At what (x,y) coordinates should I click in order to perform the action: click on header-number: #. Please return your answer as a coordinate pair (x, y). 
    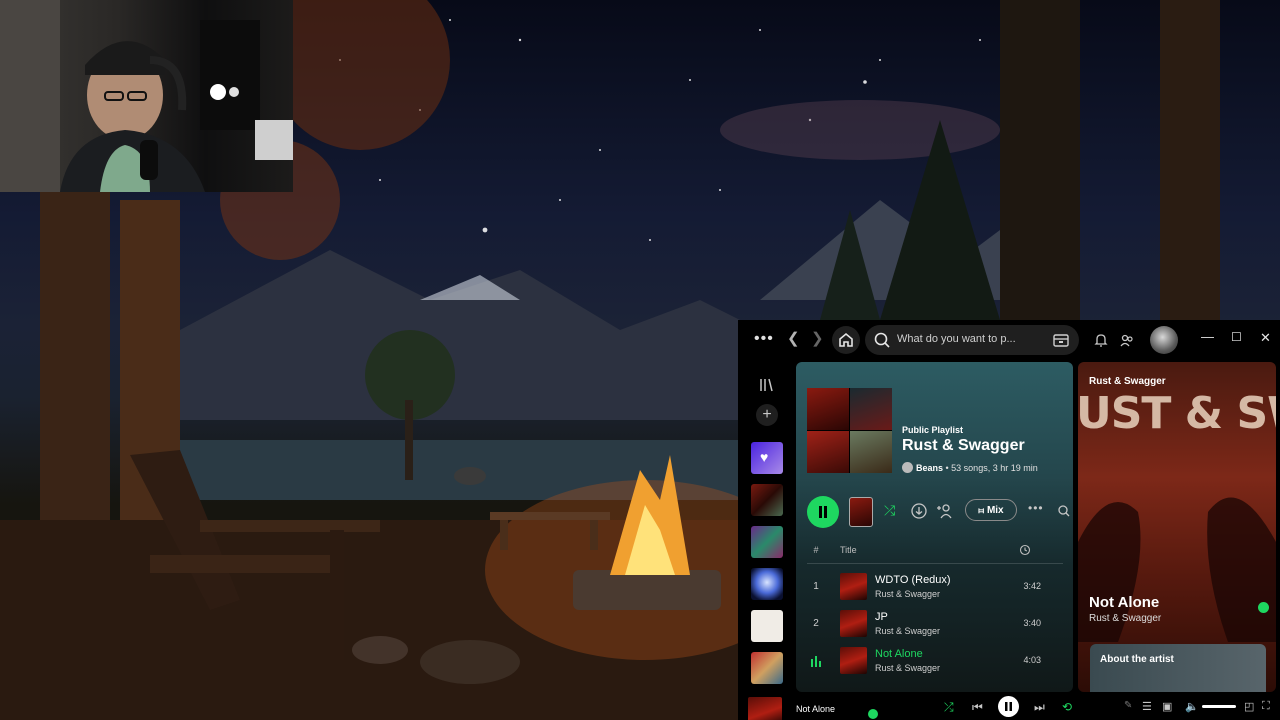
    Looking at the image, I should click on (816, 550).